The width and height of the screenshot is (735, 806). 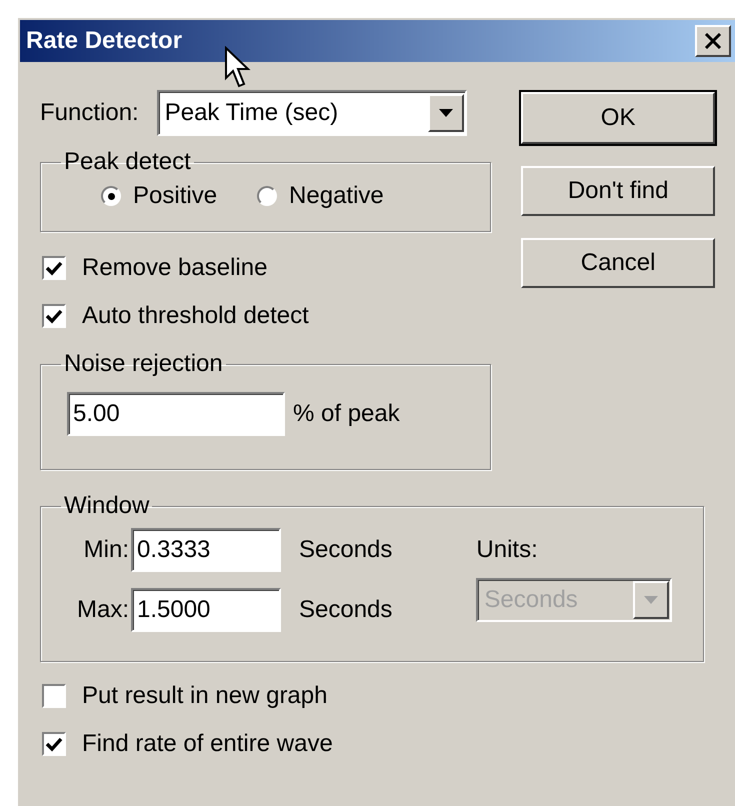 What do you see at coordinates (106, 506) in the screenshot?
I see `group-label: Window` at bounding box center [106, 506].